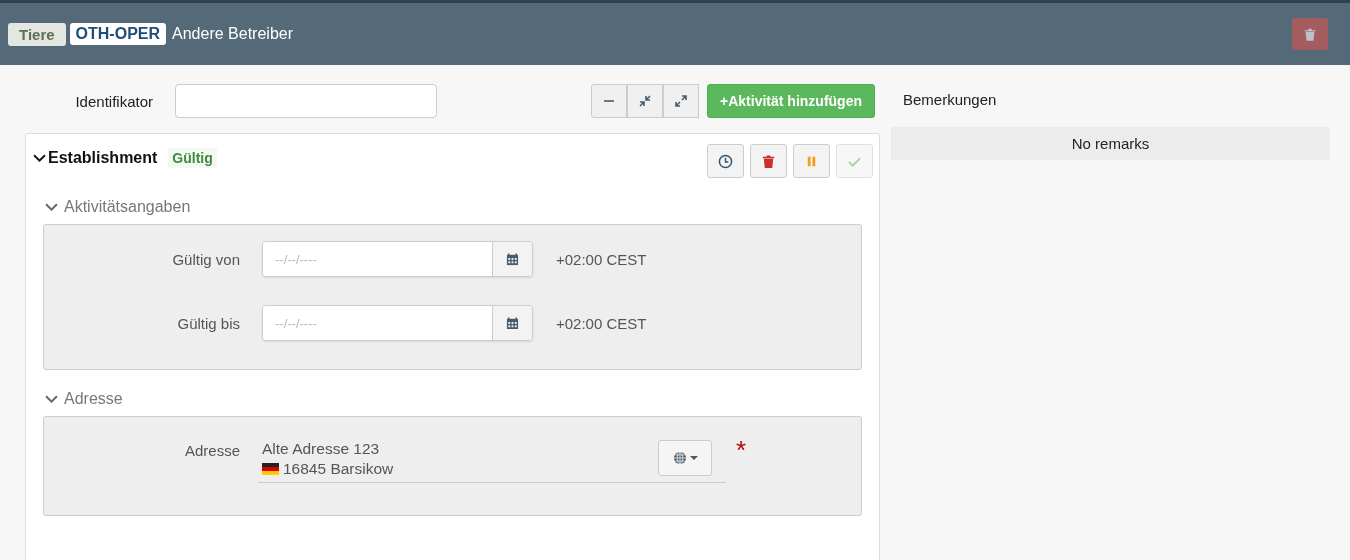 The image size is (1350, 560). Describe the element at coordinates (93, 399) in the screenshot. I see `section-title: Adresse` at that location.